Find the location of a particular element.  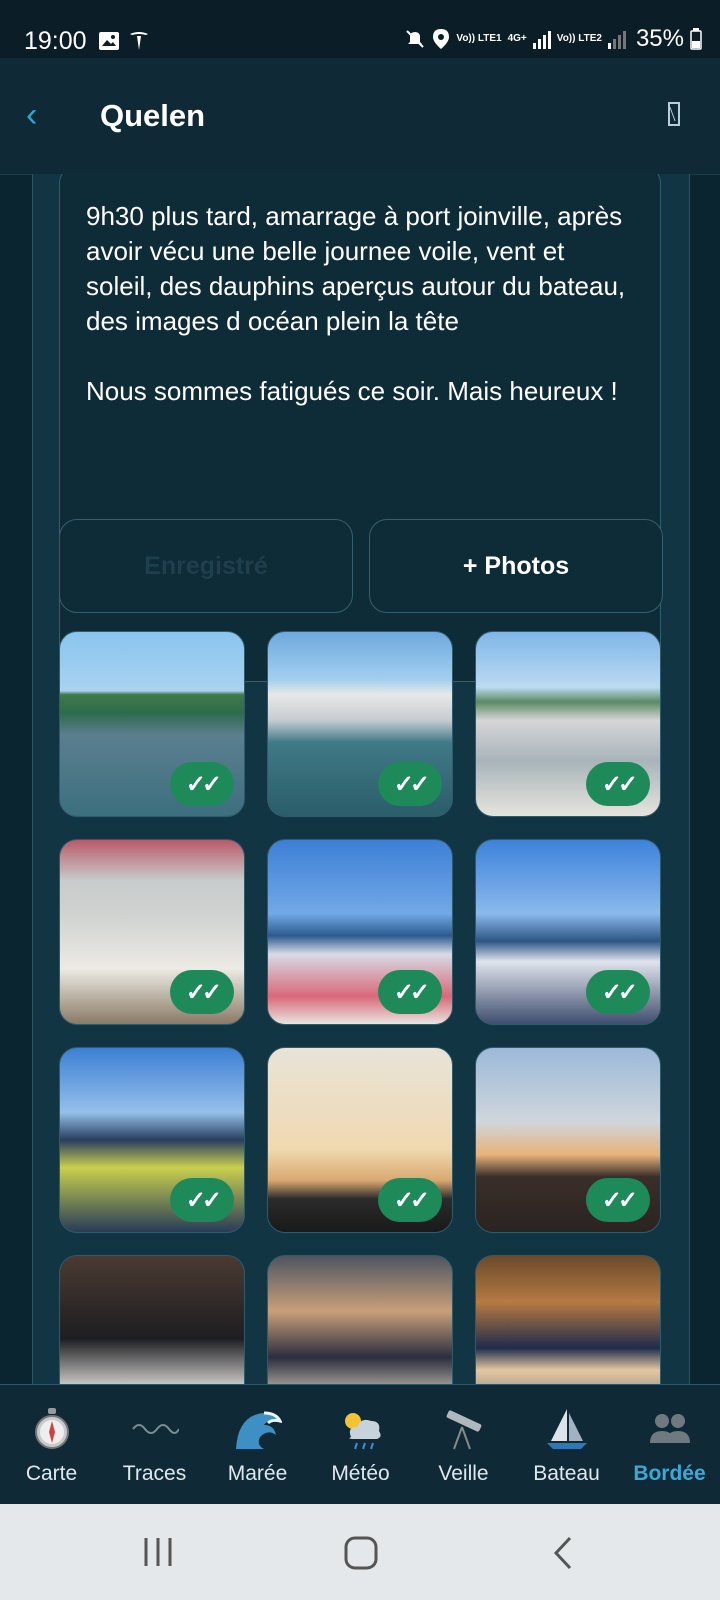

menu-icon is located at coordinates (674, 114).